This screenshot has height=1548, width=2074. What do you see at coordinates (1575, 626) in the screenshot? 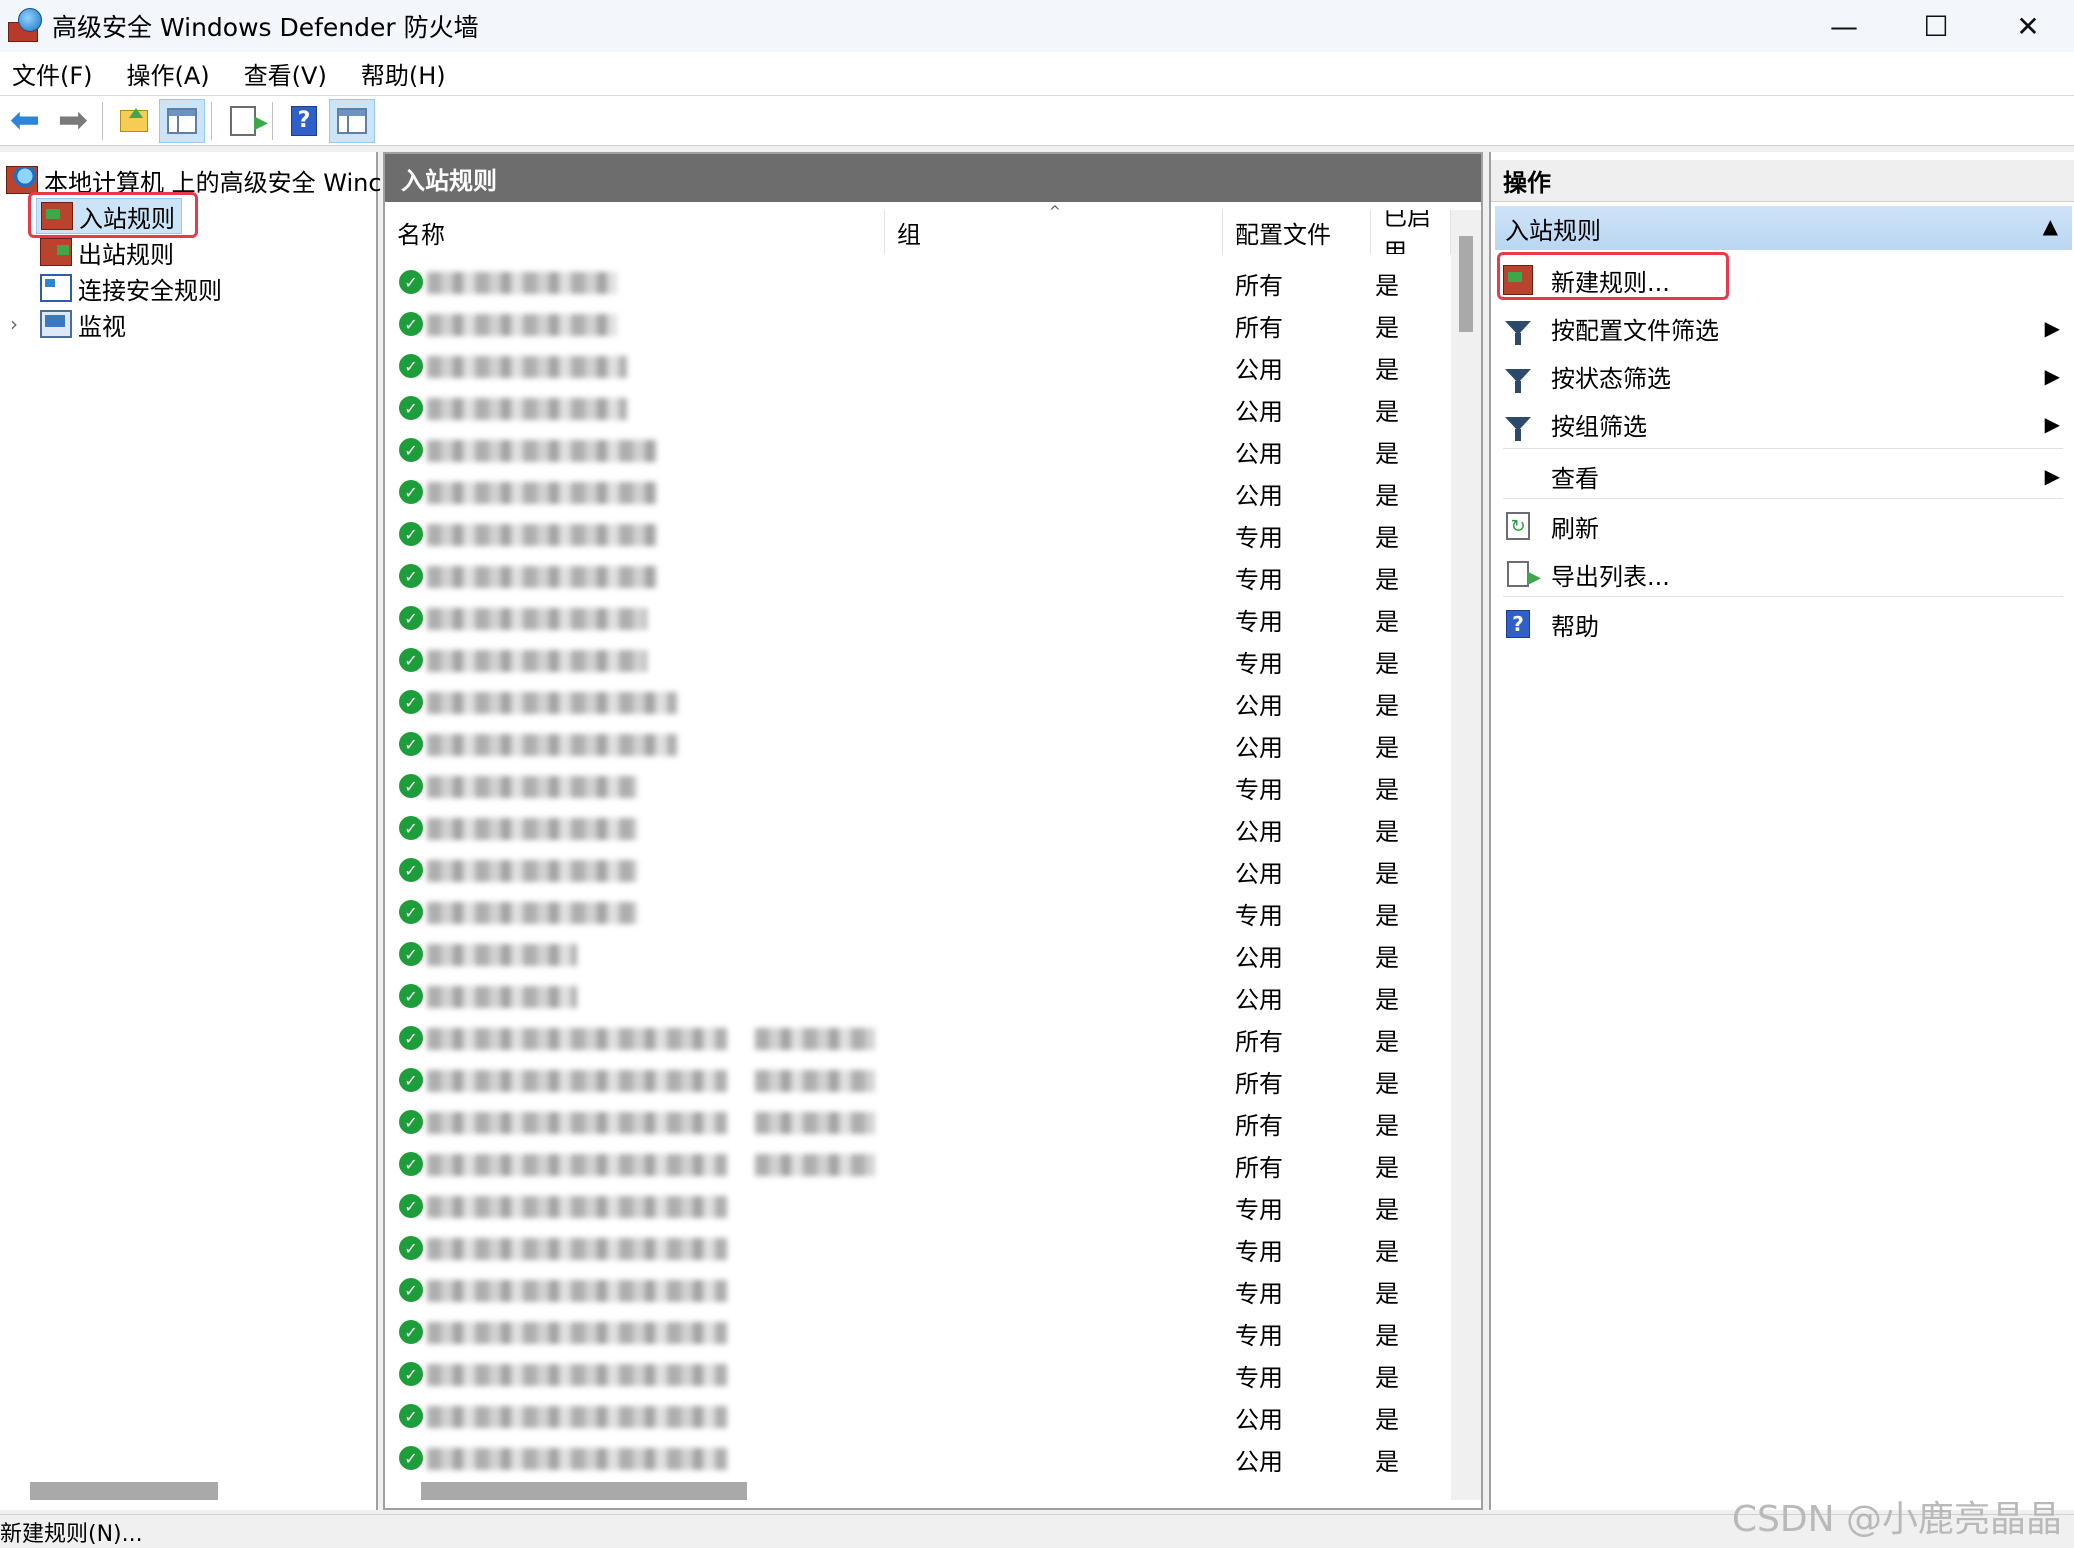
I see `action-label: 帮助` at bounding box center [1575, 626].